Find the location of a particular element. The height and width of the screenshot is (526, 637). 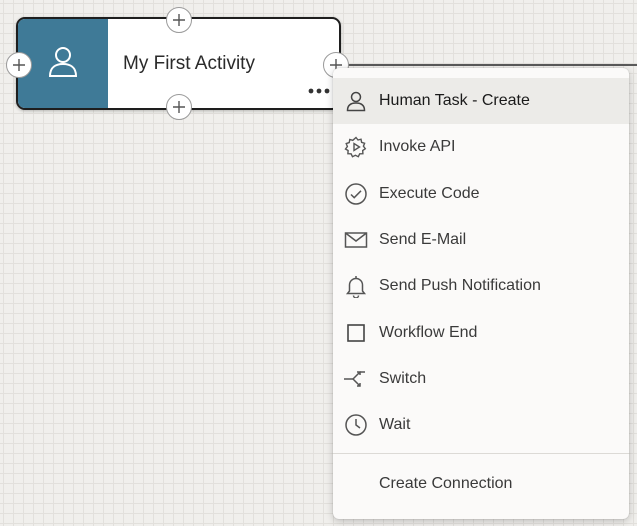

menu-item-wait: Wait is located at coordinates (481, 425).